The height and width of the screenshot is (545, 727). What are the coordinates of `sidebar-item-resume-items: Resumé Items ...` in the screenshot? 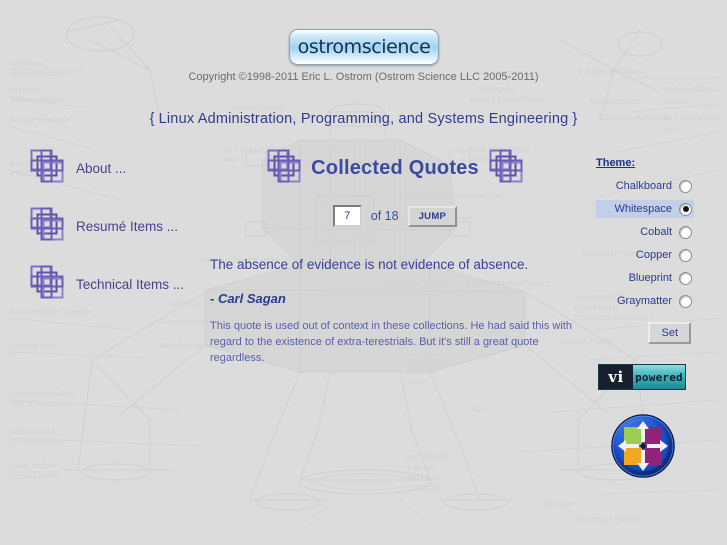 It's located at (107, 226).